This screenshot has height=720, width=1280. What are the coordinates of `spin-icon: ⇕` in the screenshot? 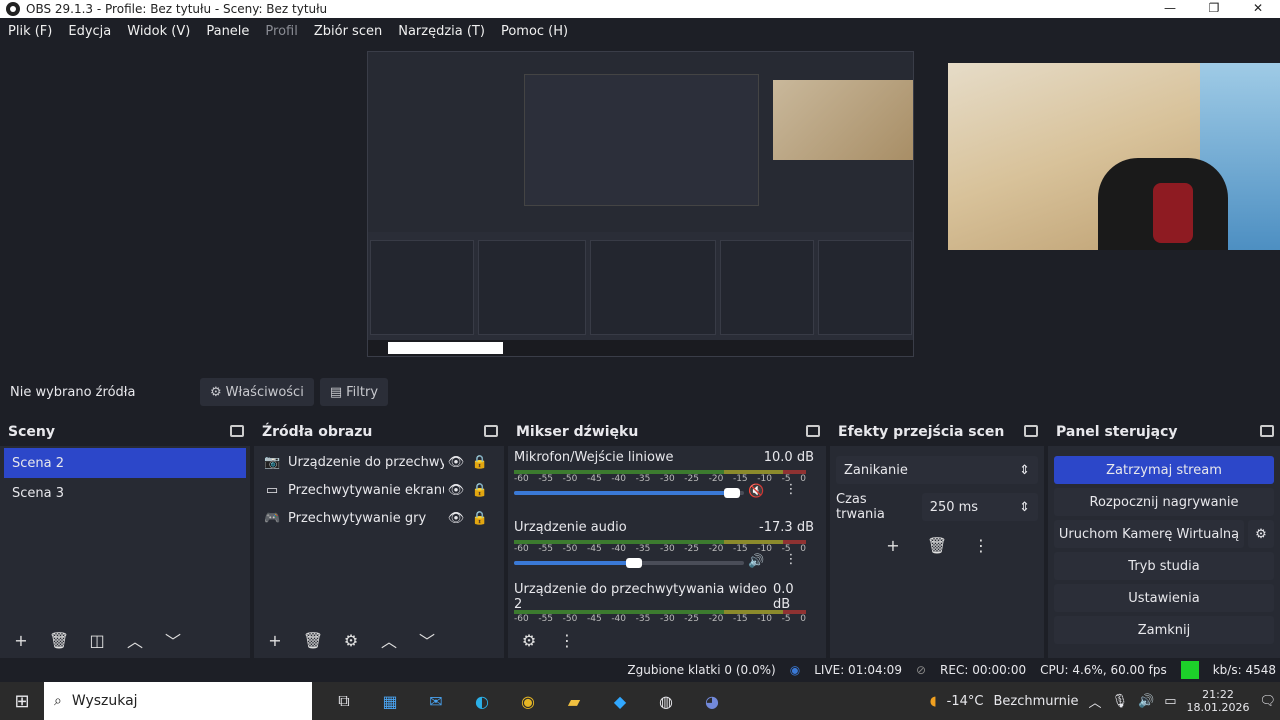 It's located at (1024, 507).